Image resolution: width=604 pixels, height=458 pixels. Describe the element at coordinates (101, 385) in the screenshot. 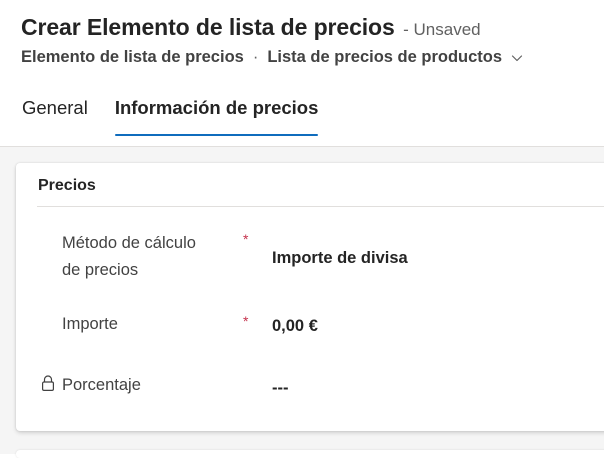

I see `field-label-percentage: Porcentaje` at that location.